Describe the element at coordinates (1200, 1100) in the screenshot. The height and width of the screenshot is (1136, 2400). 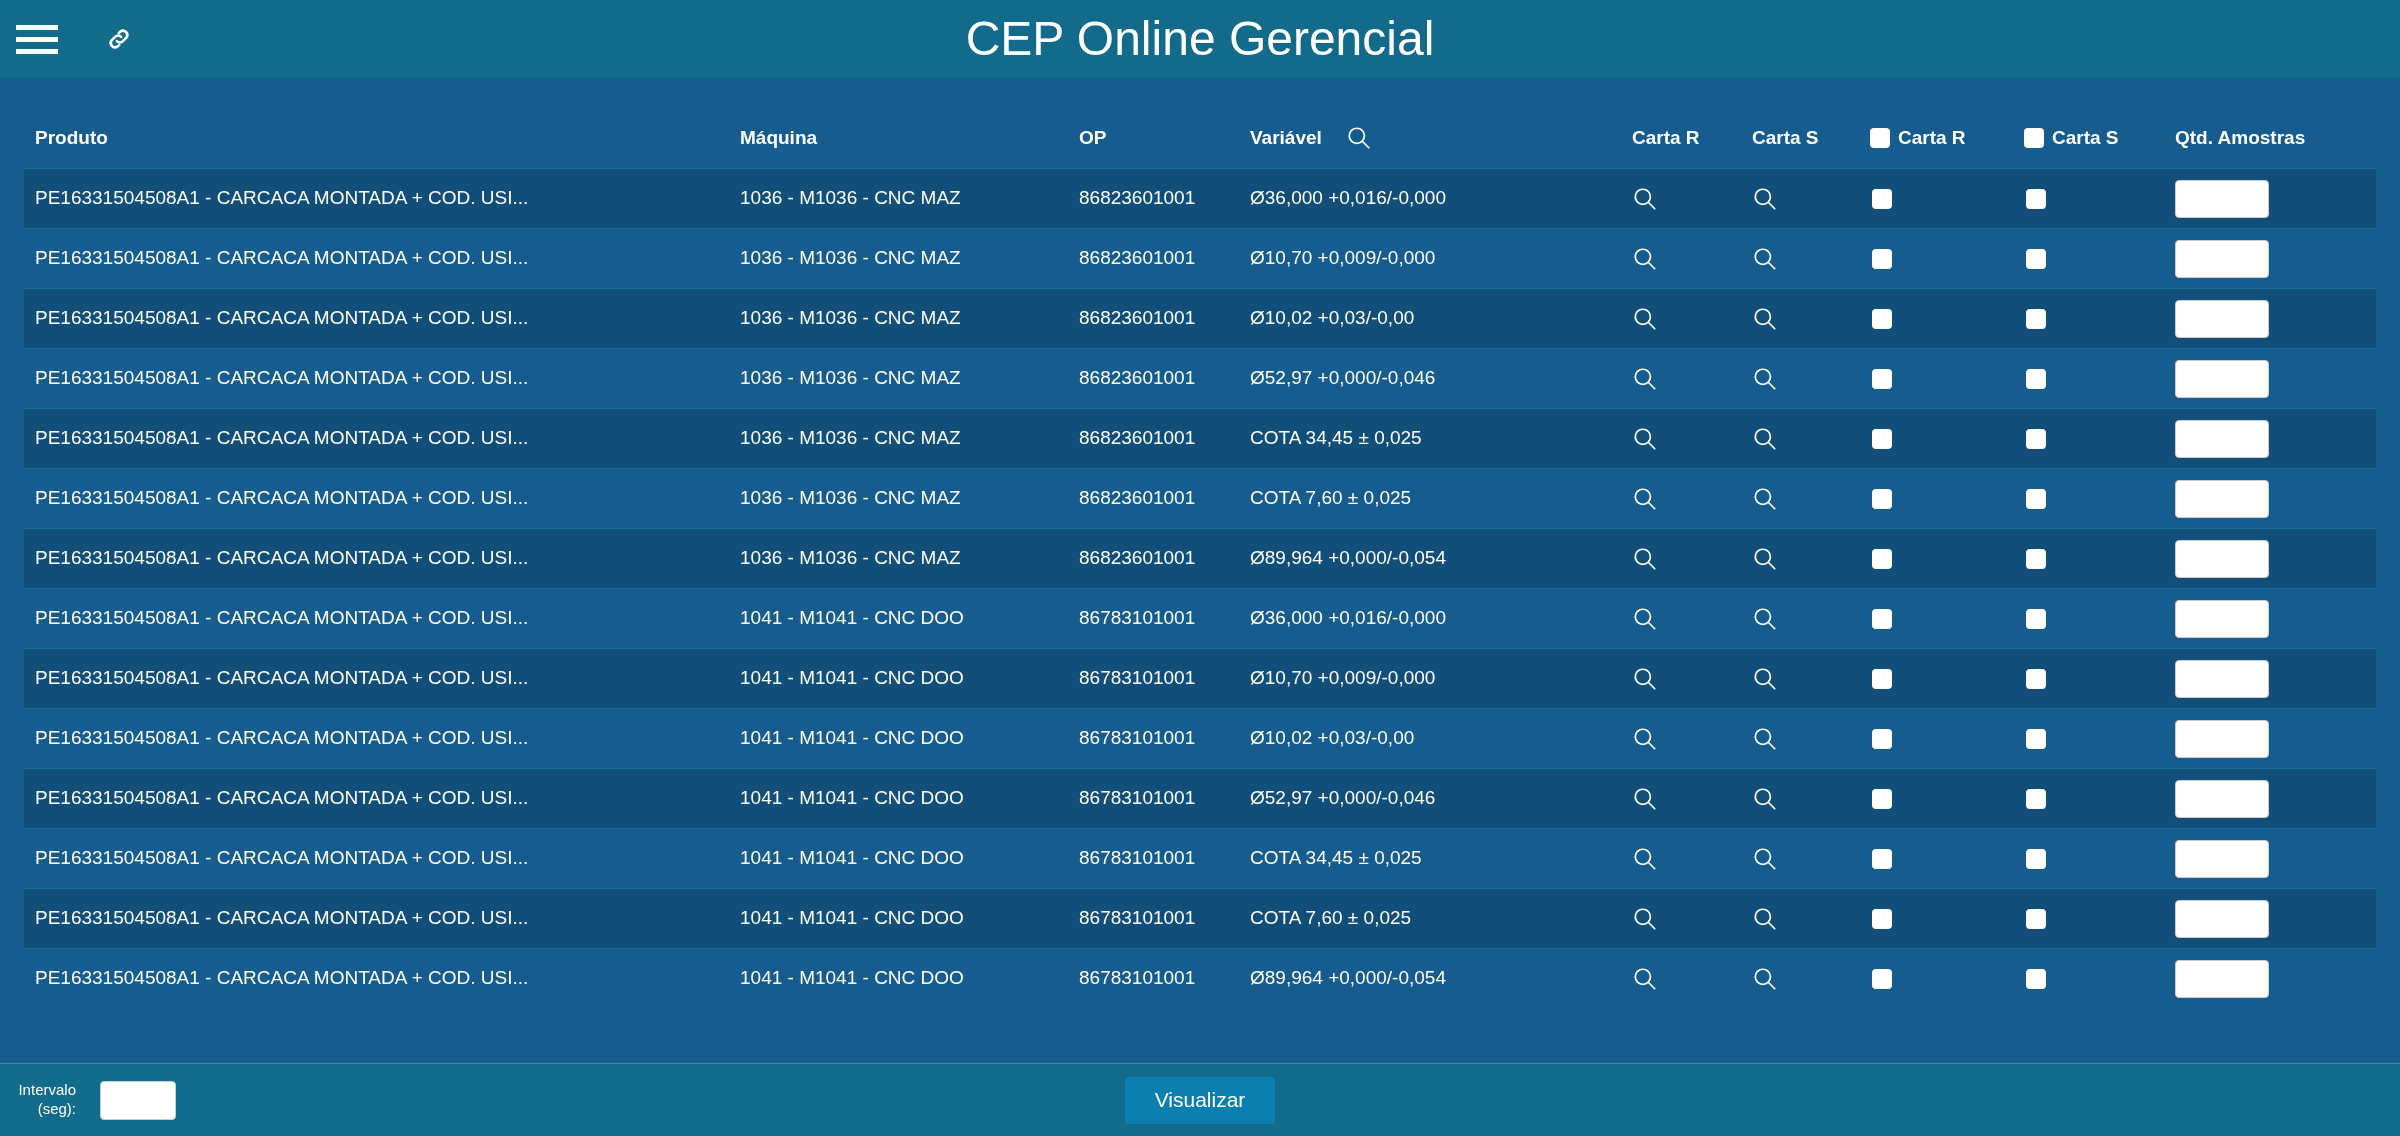
I see `visualizar-button: Visualizar` at that location.